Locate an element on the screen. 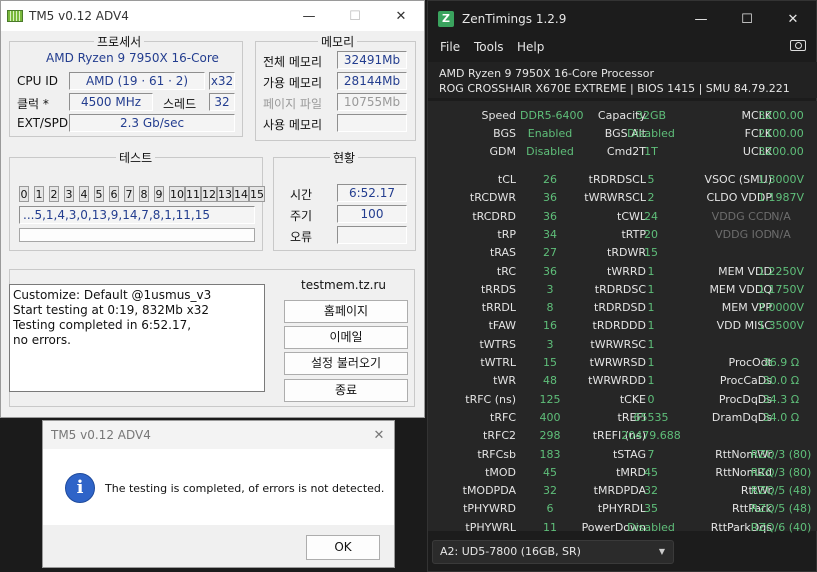 The width and height of the screenshot is (817, 572). zentimings-titlebar: Z ZenTimings 1.2.9 — ☐ ✕ is located at coordinates (622, 19).